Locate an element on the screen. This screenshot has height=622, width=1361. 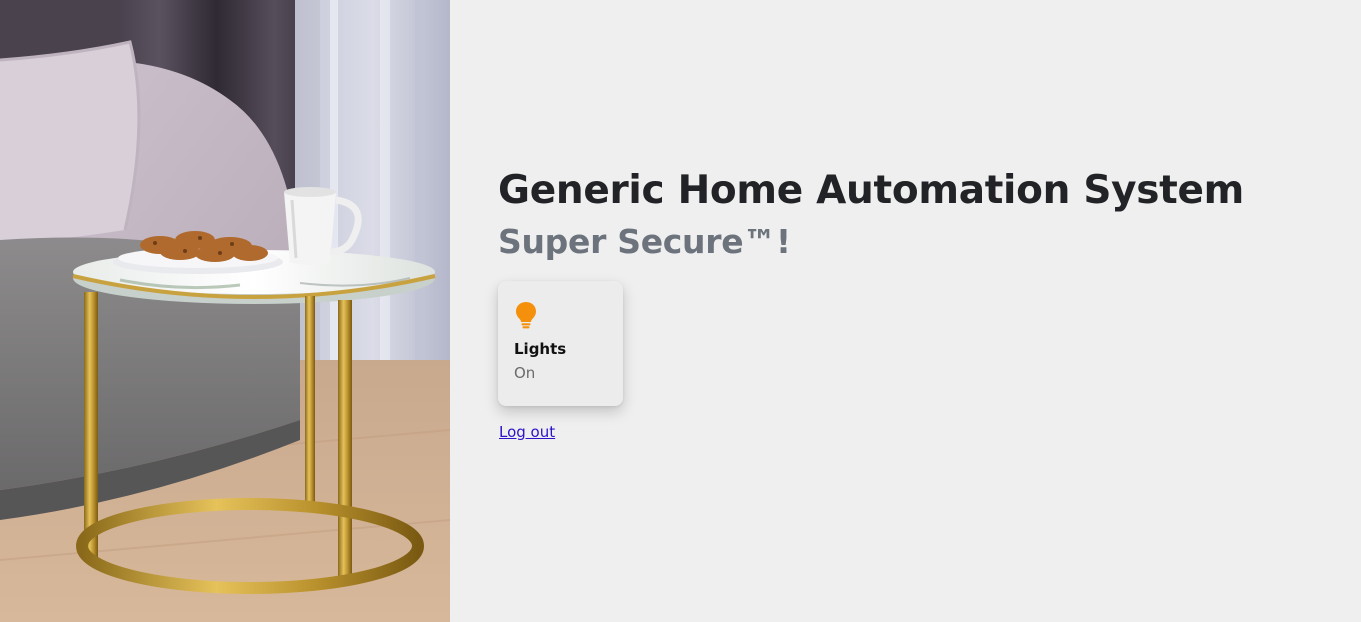
logout-link: Log out is located at coordinates (527, 432).